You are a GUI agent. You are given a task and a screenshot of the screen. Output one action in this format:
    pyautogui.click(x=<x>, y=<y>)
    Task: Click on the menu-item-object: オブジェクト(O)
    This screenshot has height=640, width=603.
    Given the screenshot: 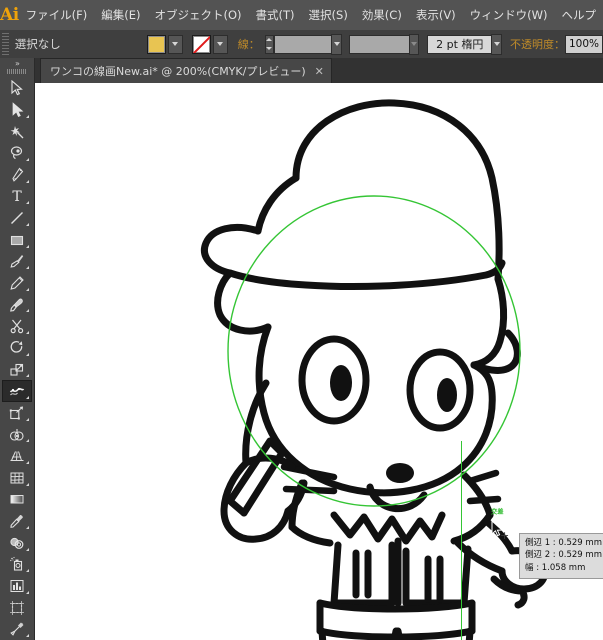 What is the action you would take?
    pyautogui.click(x=198, y=15)
    